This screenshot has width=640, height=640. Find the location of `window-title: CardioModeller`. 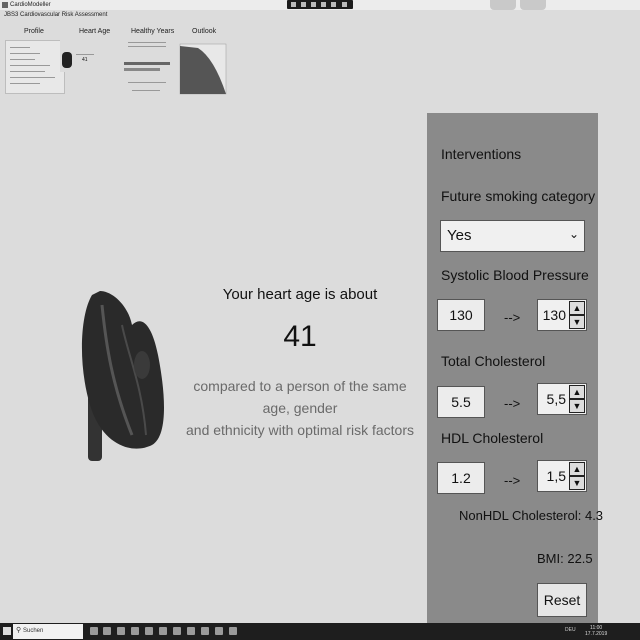

window-title: CardioModeller is located at coordinates (30, 5).